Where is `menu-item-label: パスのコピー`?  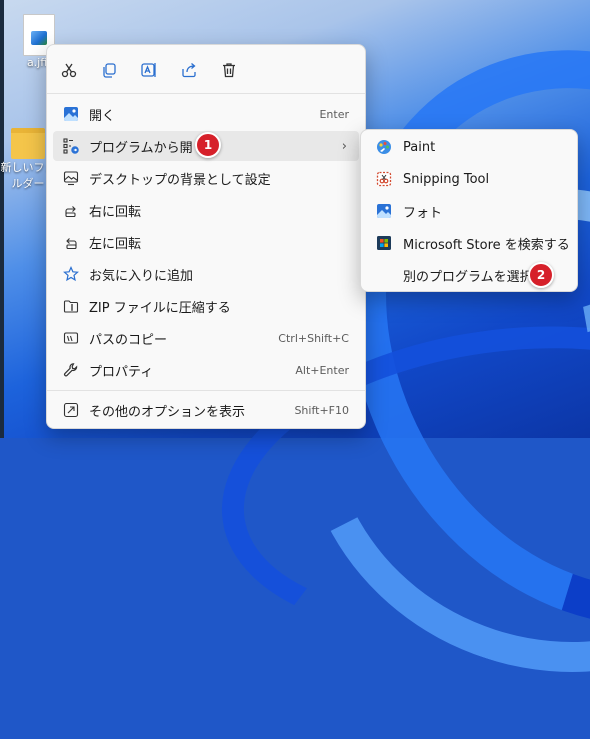
menu-item-label: パスのコピー is located at coordinates (128, 340).